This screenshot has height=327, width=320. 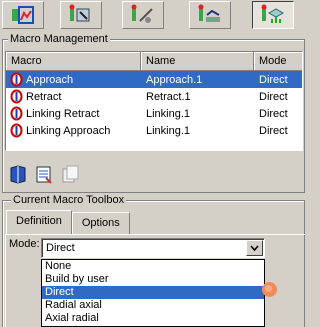 What do you see at coordinates (100, 223) in the screenshot?
I see `tab-options: Options` at bounding box center [100, 223].